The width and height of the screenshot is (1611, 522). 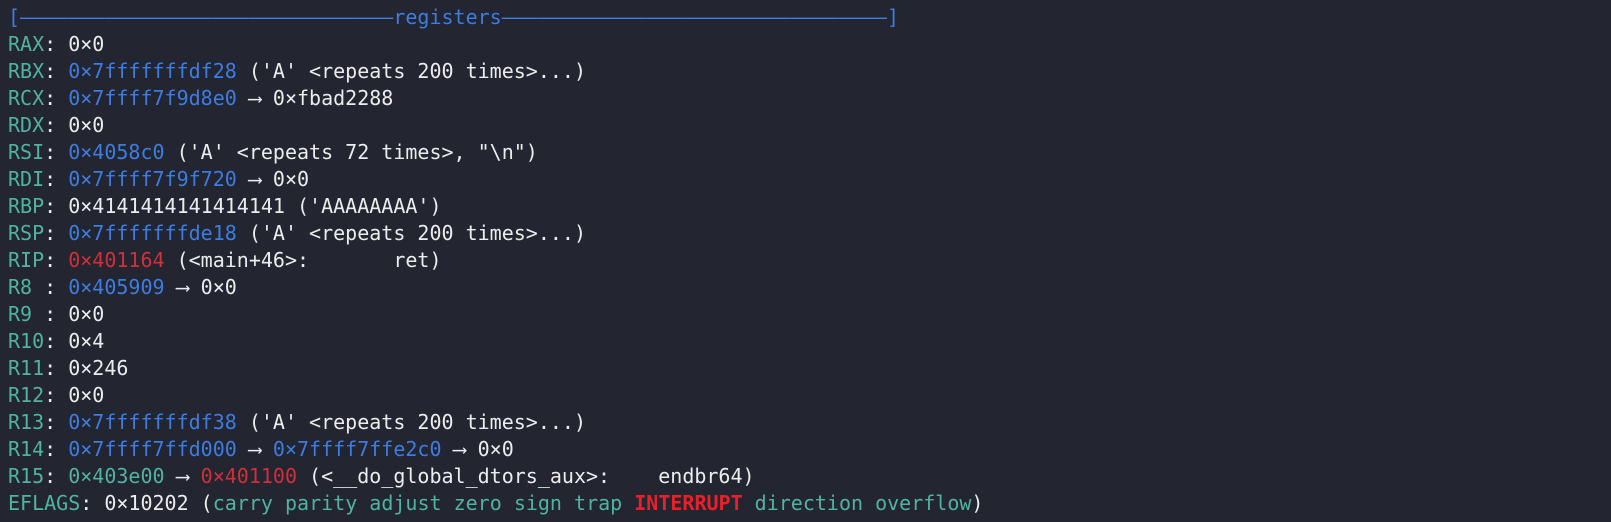 I want to click on register-value-part: 0×403e00, so click(x=116, y=476).